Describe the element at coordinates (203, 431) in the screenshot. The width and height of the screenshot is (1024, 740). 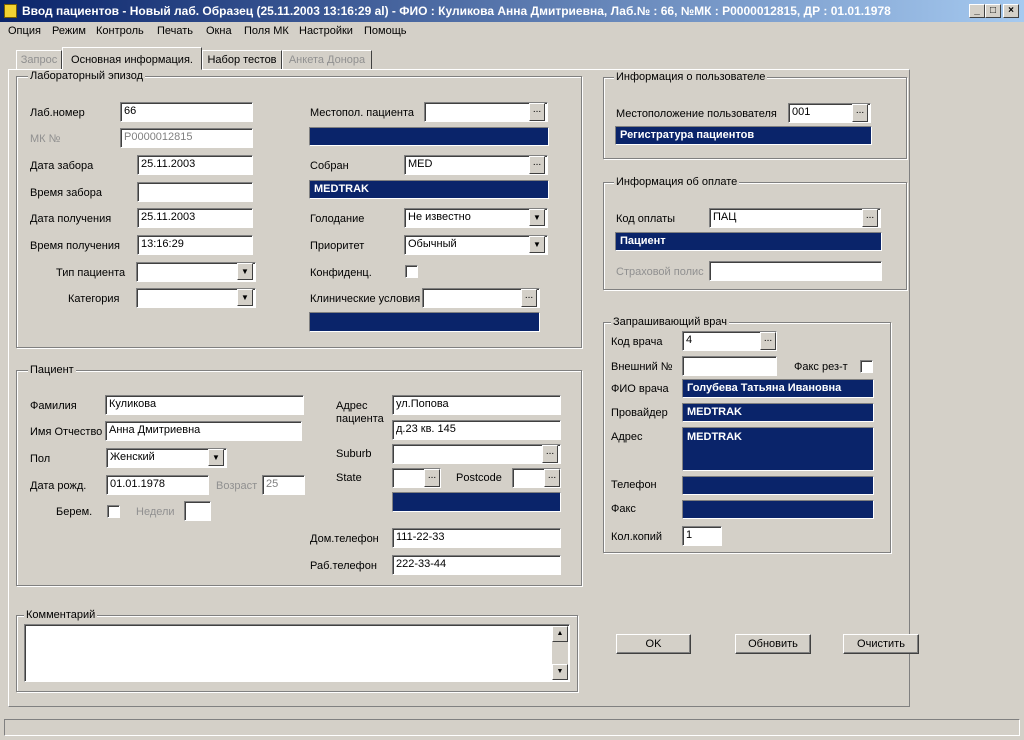
I see `name-field: Анна Дмитриевна` at that location.